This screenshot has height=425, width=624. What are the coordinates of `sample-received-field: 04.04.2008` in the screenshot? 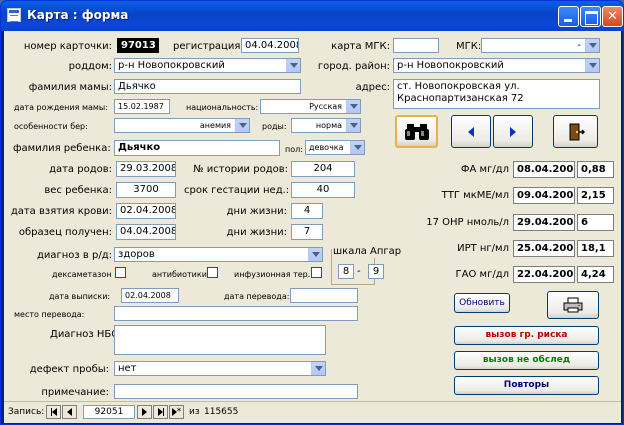 It's located at (146, 232).